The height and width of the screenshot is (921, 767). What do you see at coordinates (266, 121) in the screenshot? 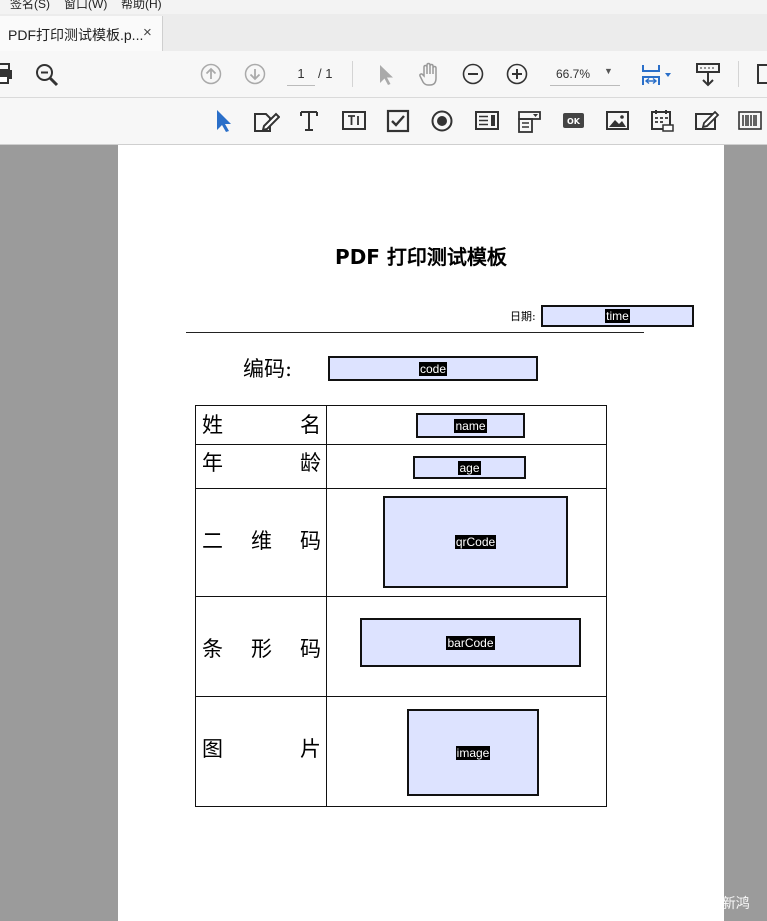
I see `edit-fields-icon` at bounding box center [266, 121].